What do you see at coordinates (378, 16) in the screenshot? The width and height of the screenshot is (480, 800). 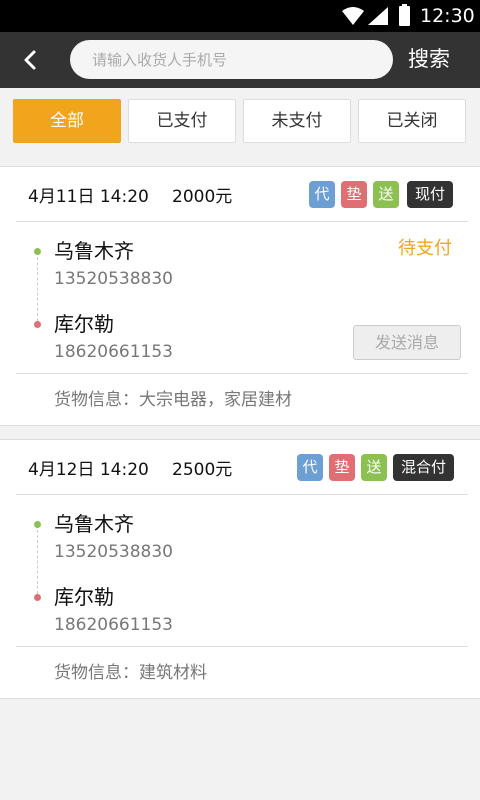 I see `signal-icon` at bounding box center [378, 16].